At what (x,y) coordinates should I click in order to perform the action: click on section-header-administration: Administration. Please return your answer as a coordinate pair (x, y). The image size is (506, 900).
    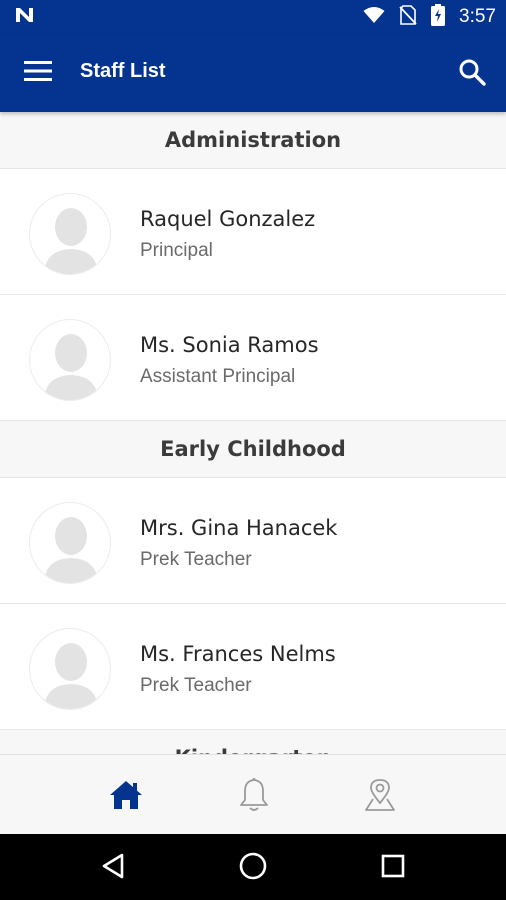
    Looking at the image, I should click on (253, 140).